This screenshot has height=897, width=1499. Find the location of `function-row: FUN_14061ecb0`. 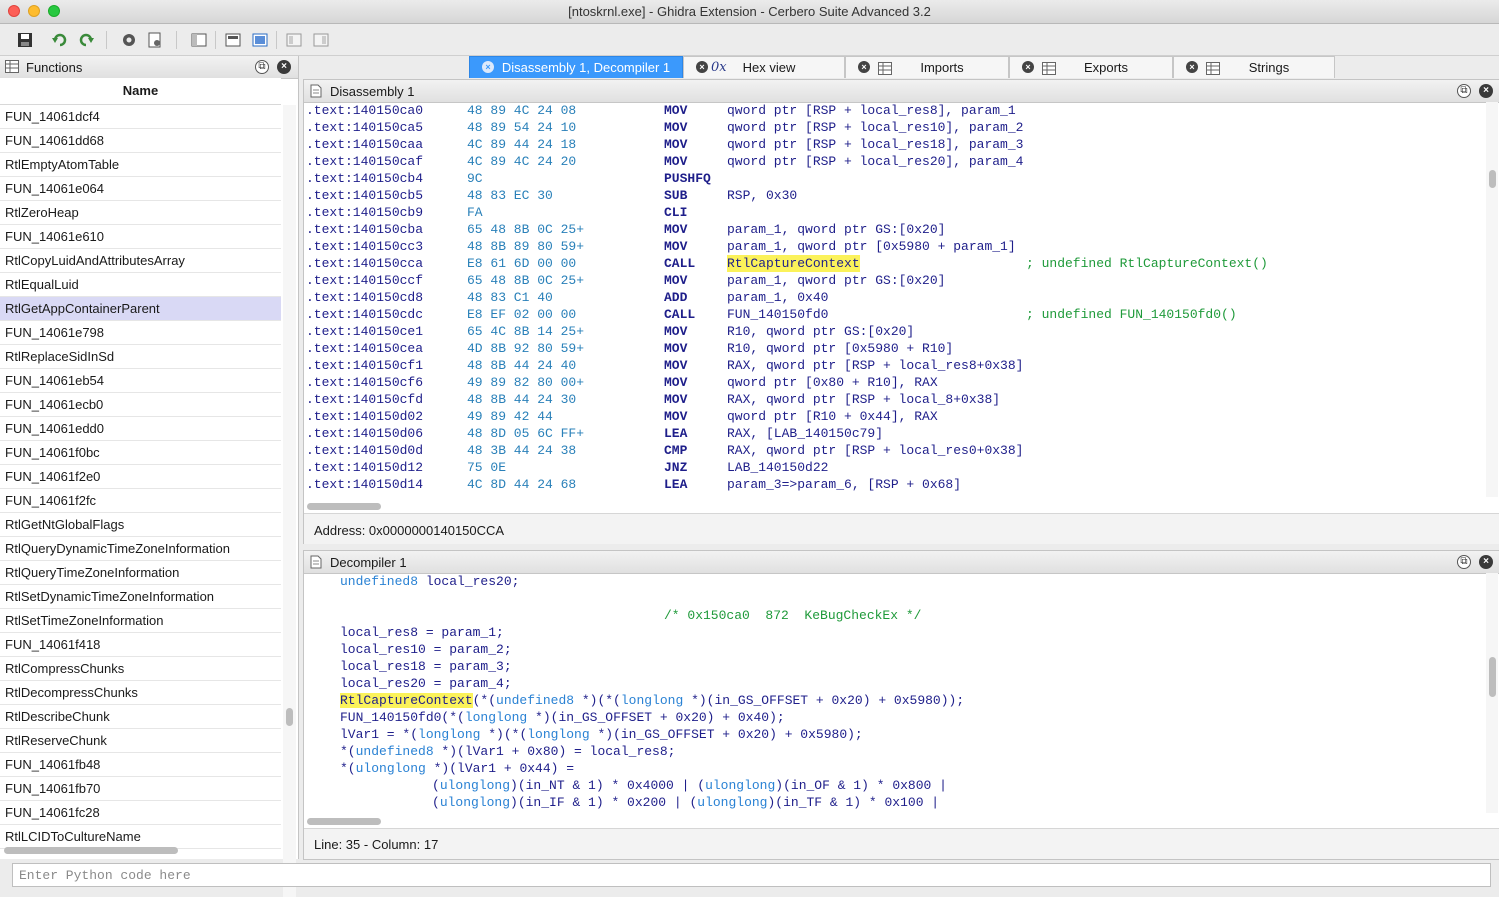

function-row: FUN_14061ecb0 is located at coordinates (140, 405).